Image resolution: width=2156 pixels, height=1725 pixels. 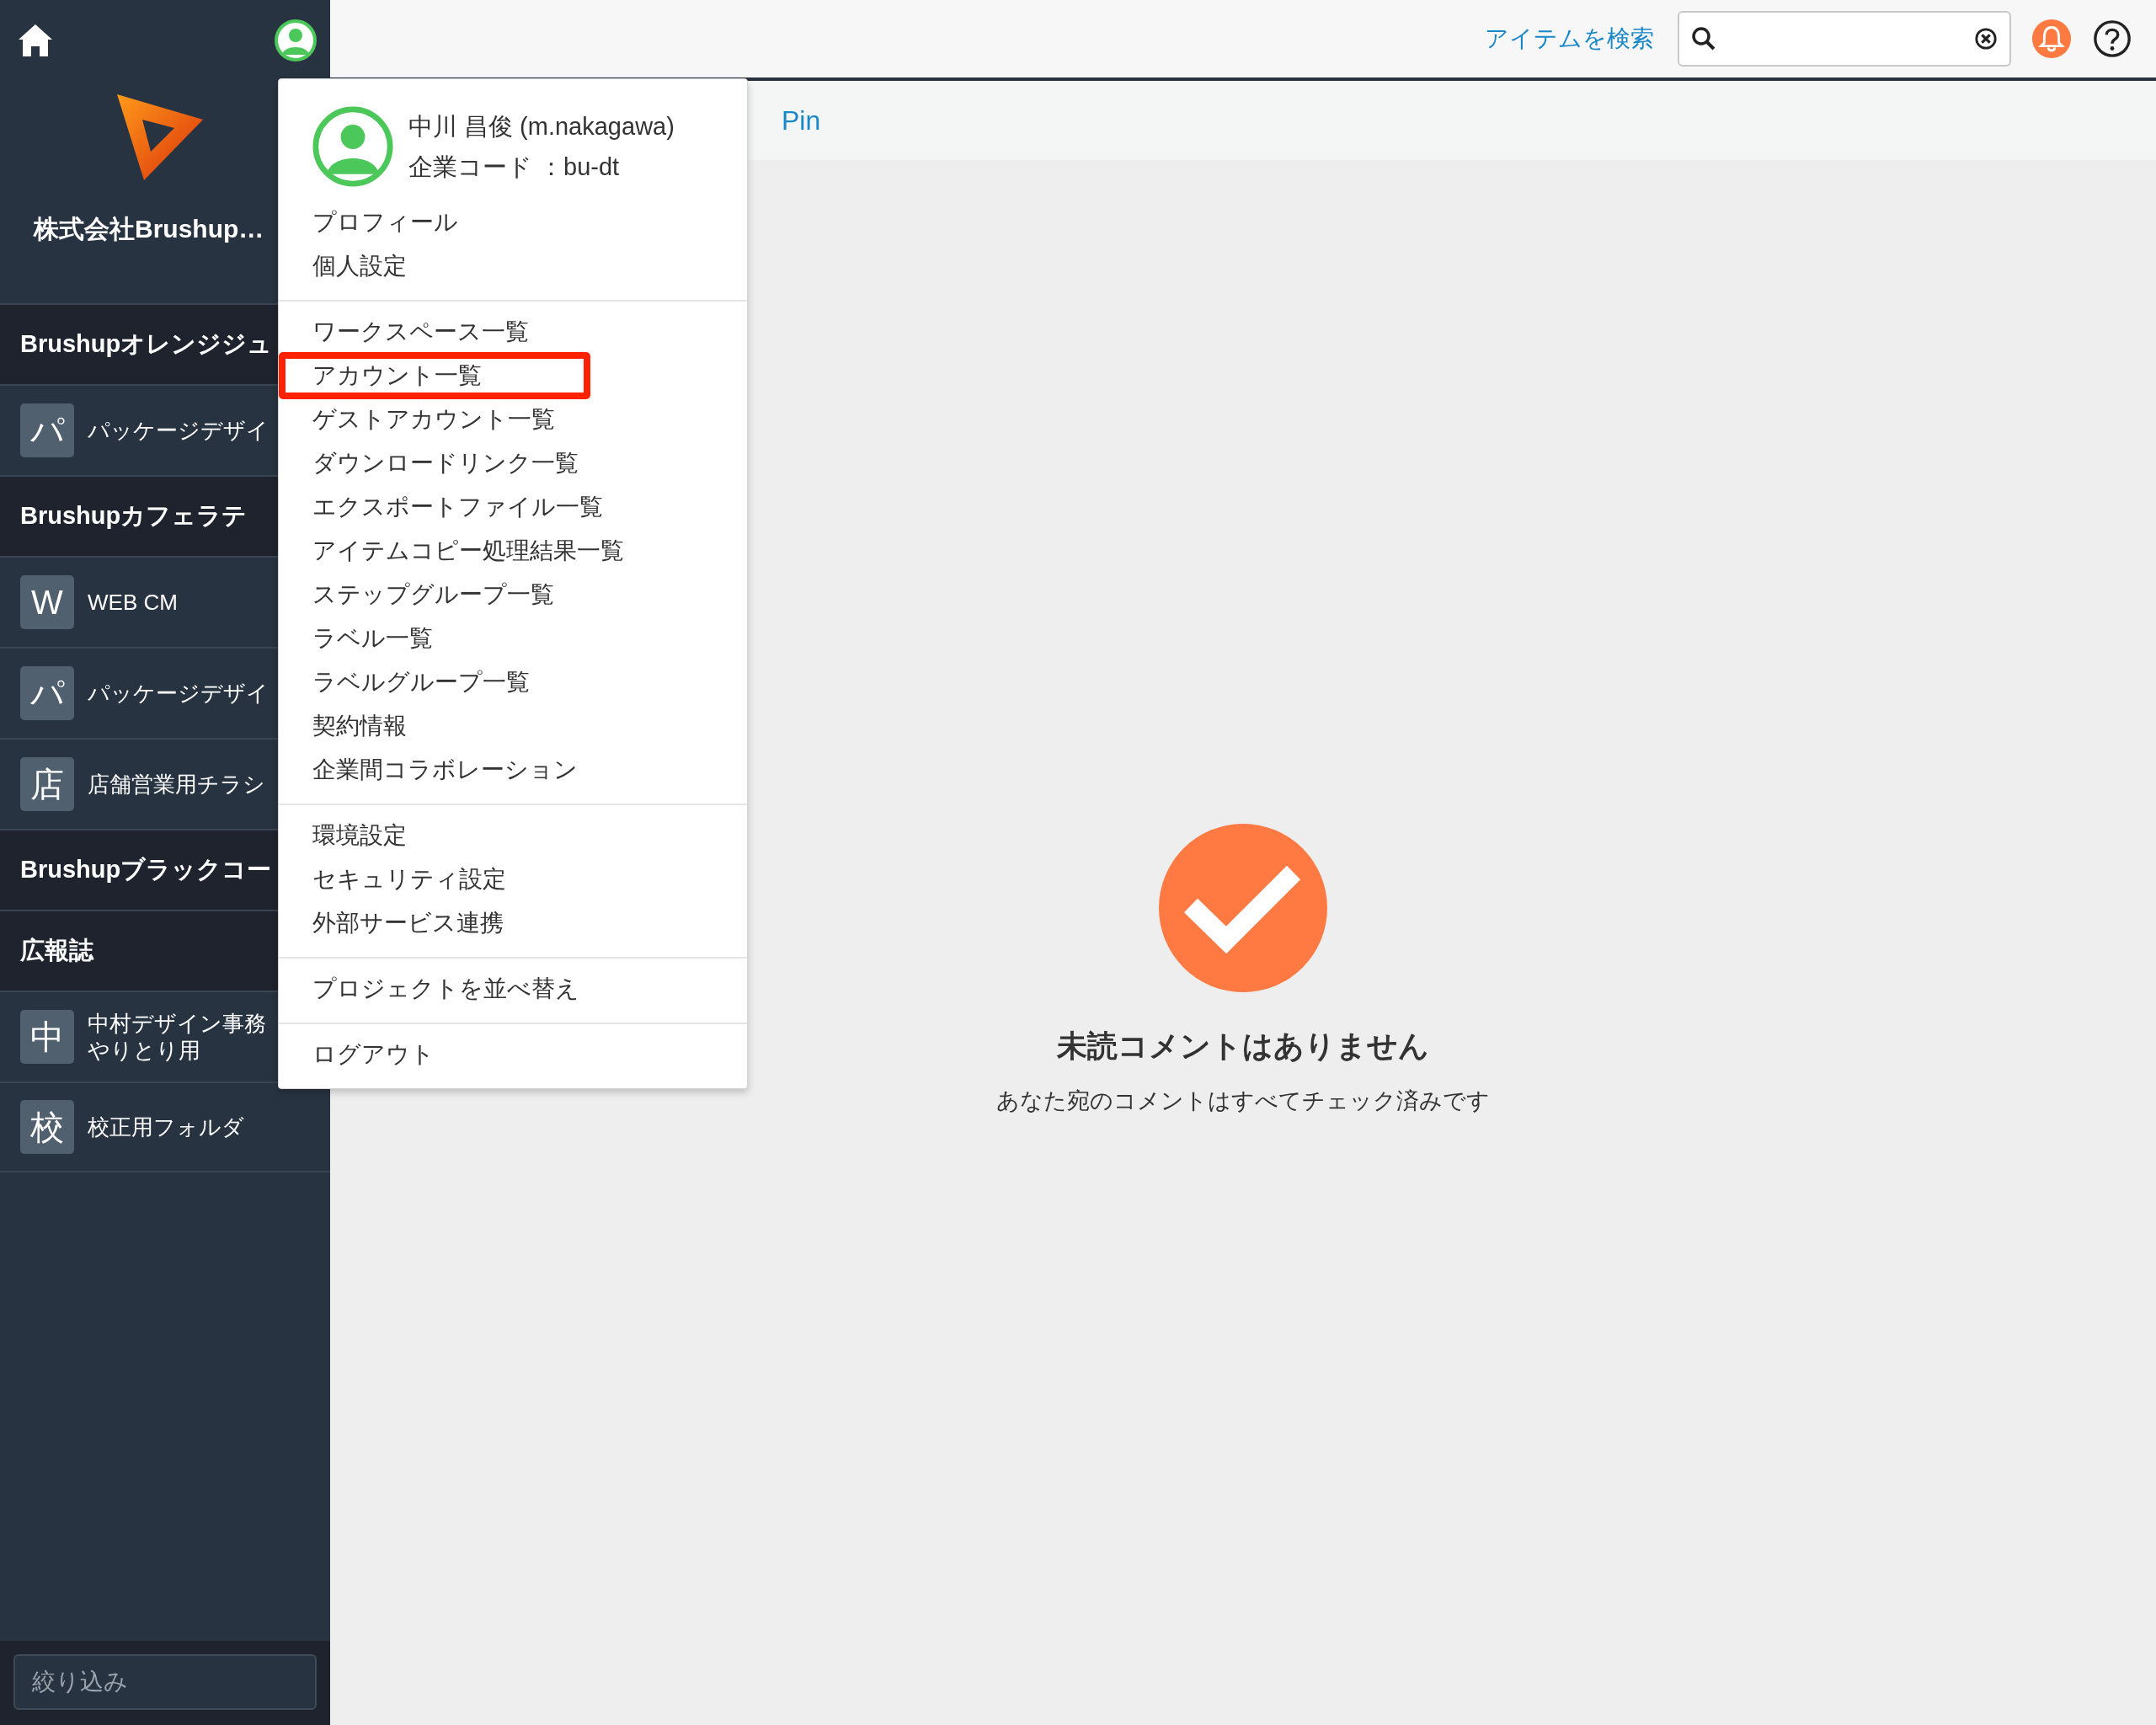 I want to click on project-initial: 店, so click(x=47, y=784).